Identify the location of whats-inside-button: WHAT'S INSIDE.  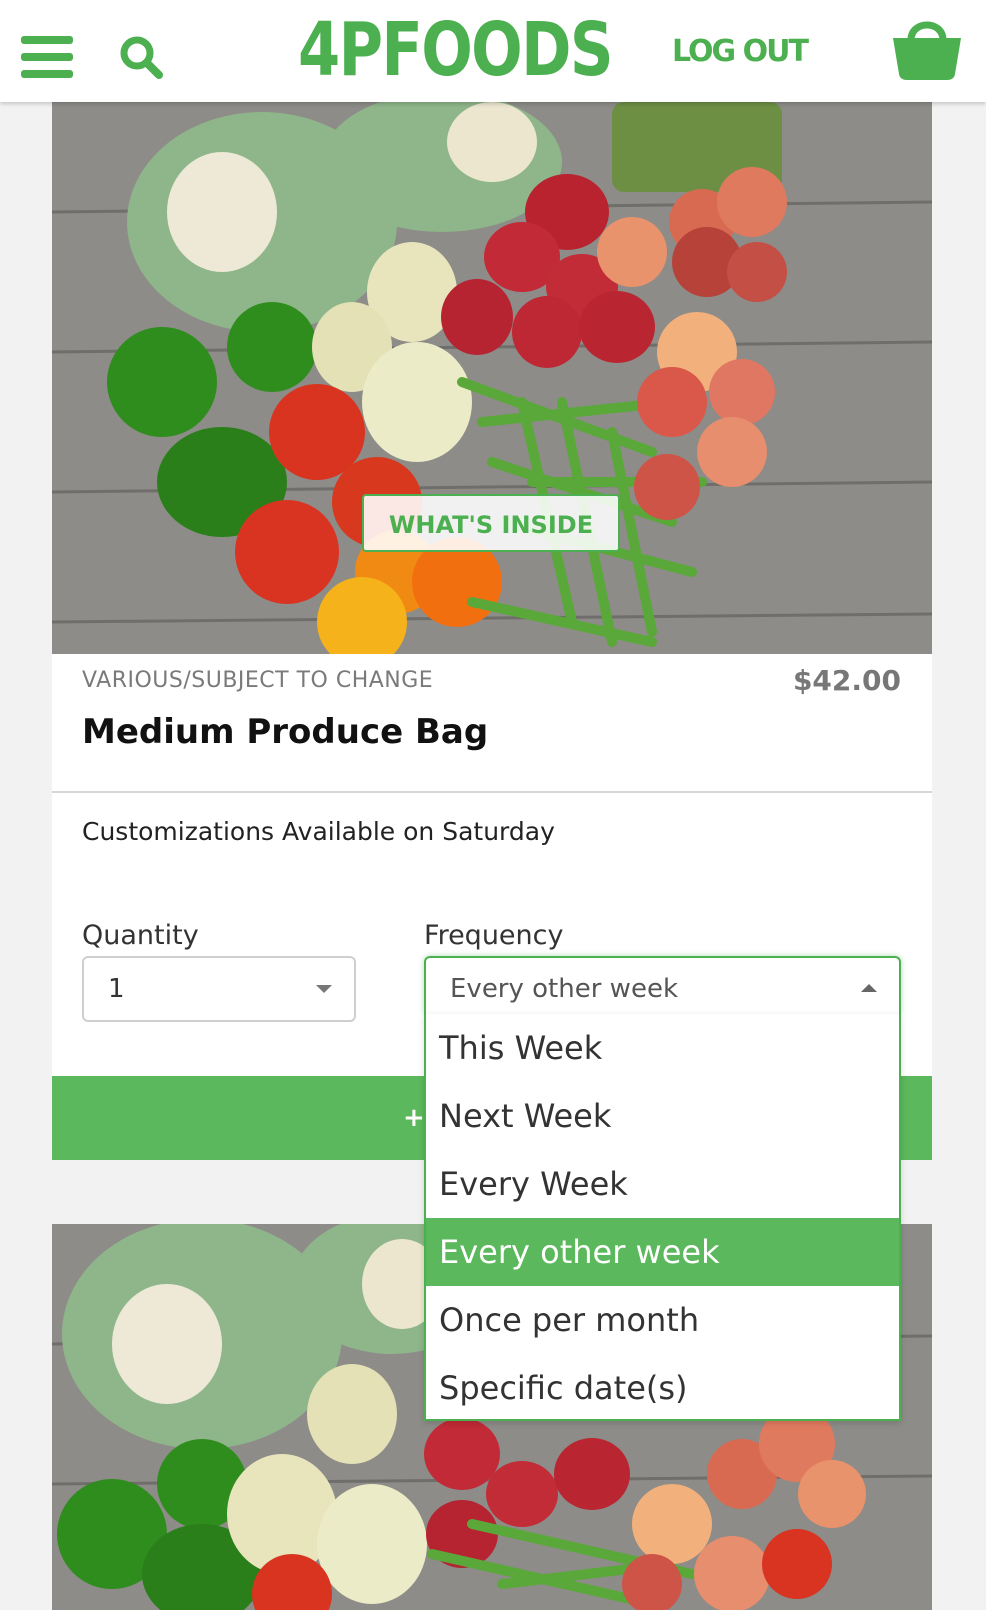
(491, 523).